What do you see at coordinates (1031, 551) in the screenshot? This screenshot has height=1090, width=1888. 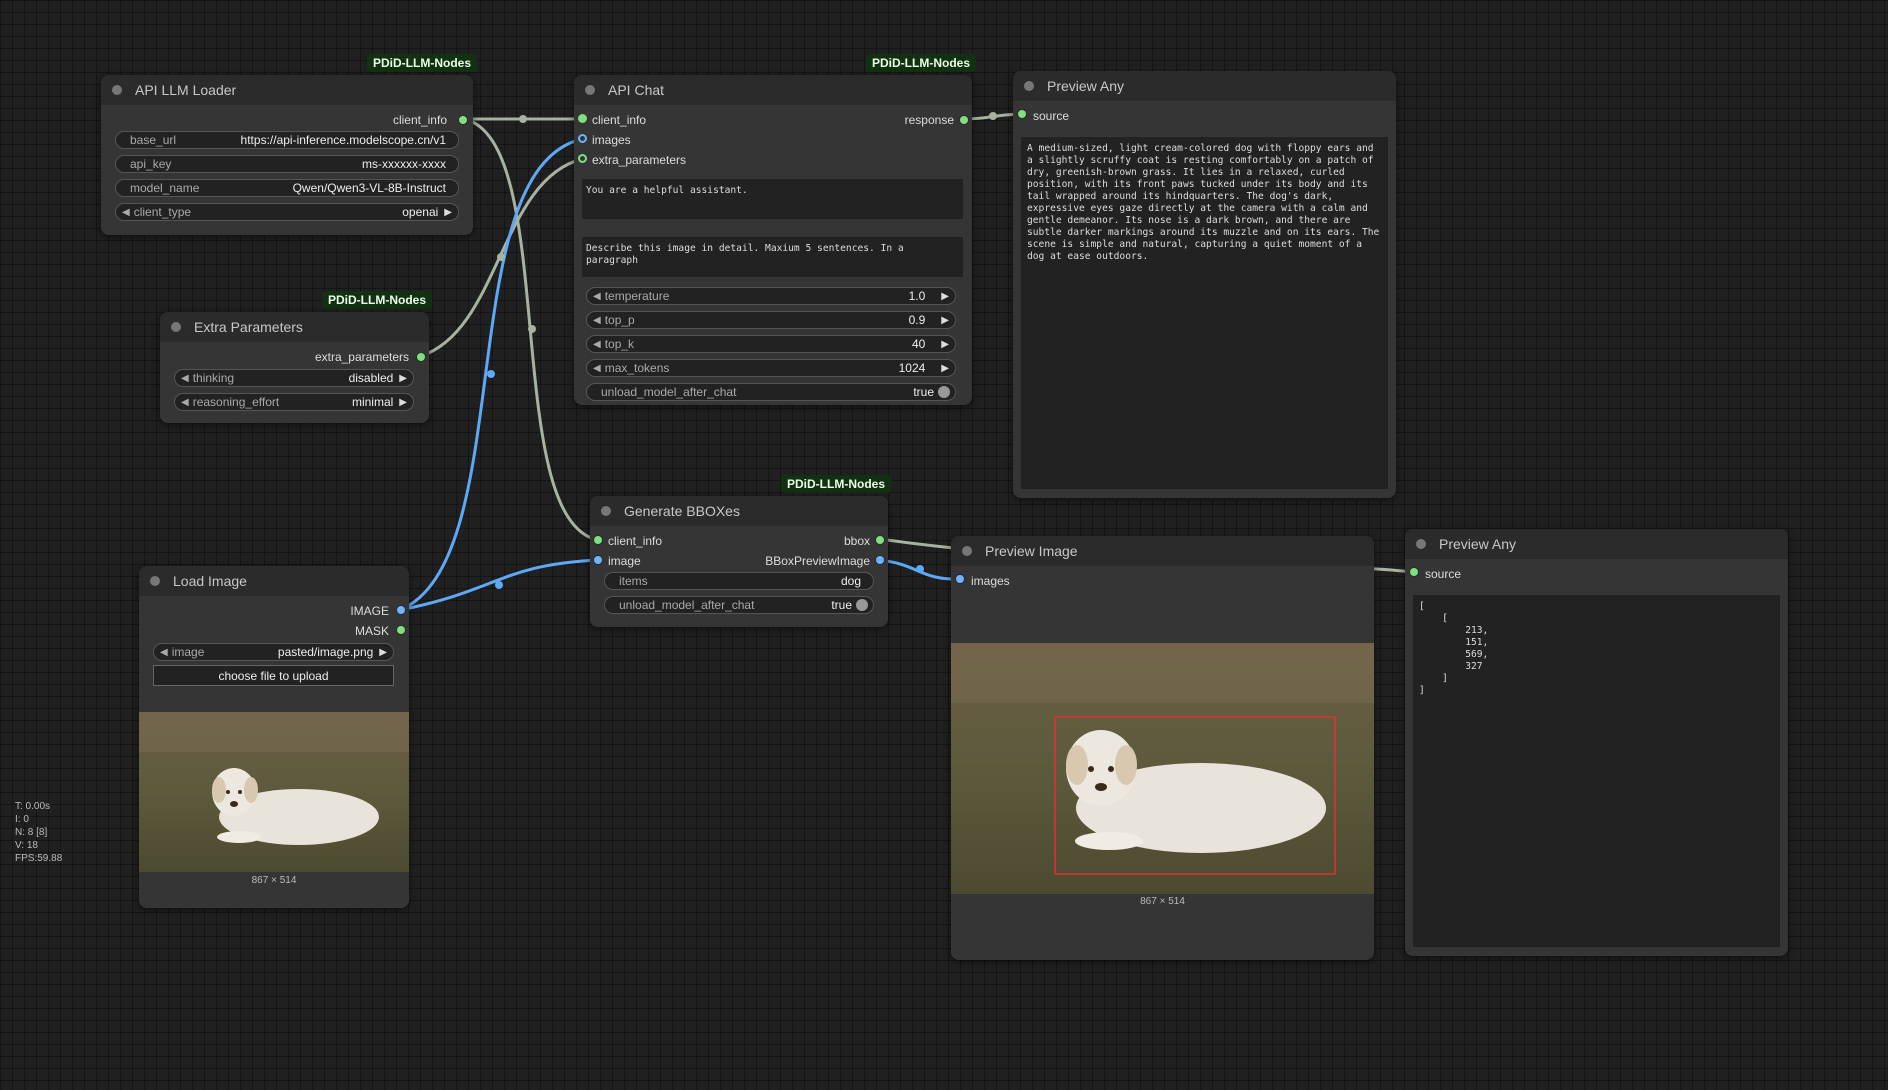 I see `node-title: Preview Image` at bounding box center [1031, 551].